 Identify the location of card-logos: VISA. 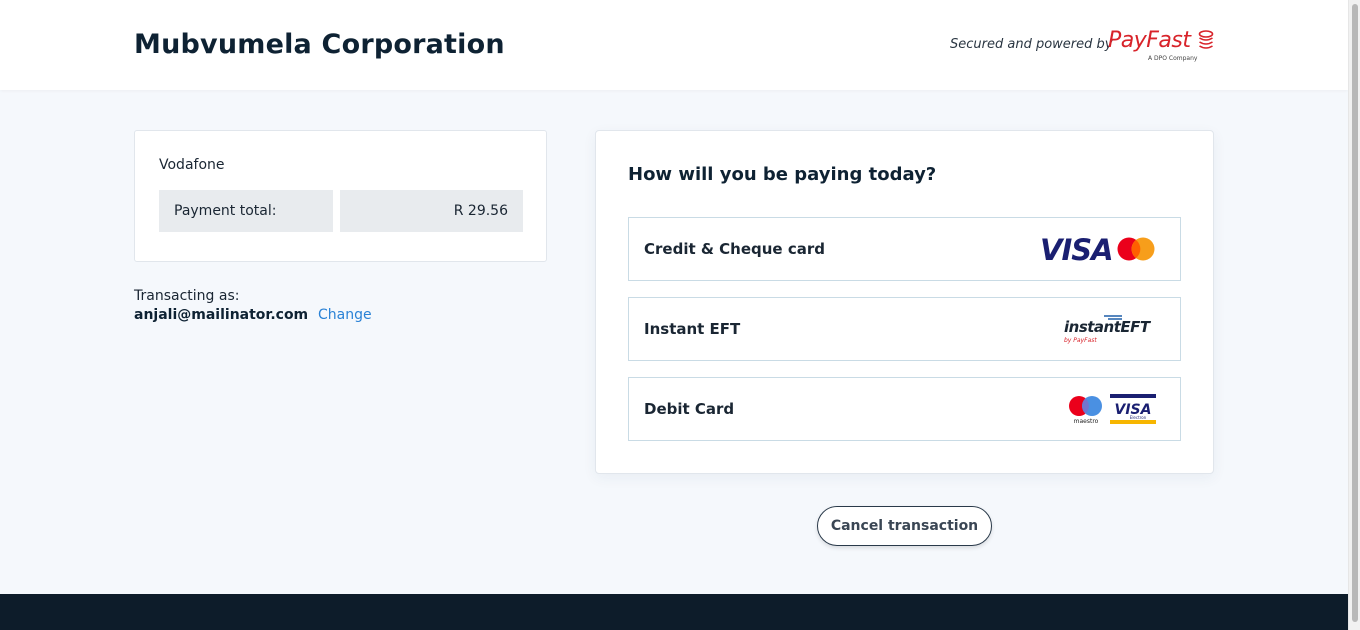
(1098, 249).